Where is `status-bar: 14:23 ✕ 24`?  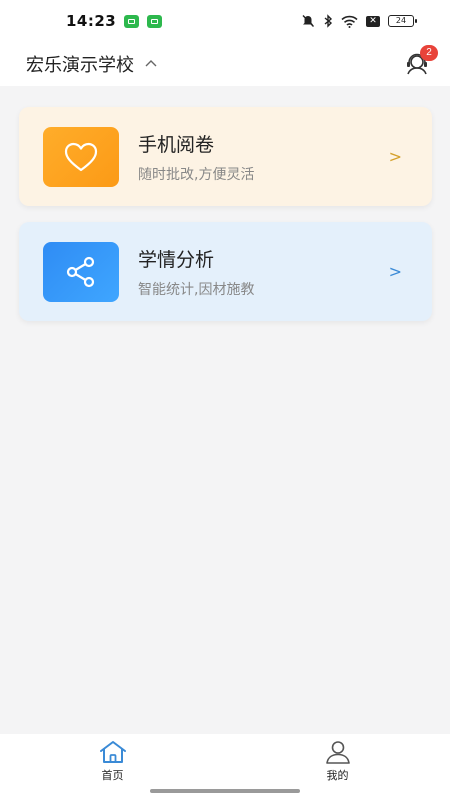 status-bar: 14:23 ✕ 24 is located at coordinates (225, 21).